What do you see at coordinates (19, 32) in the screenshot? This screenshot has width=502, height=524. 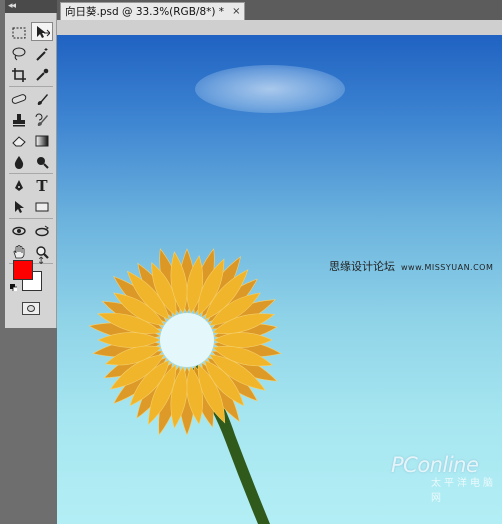 I see `marquee-icon` at bounding box center [19, 32].